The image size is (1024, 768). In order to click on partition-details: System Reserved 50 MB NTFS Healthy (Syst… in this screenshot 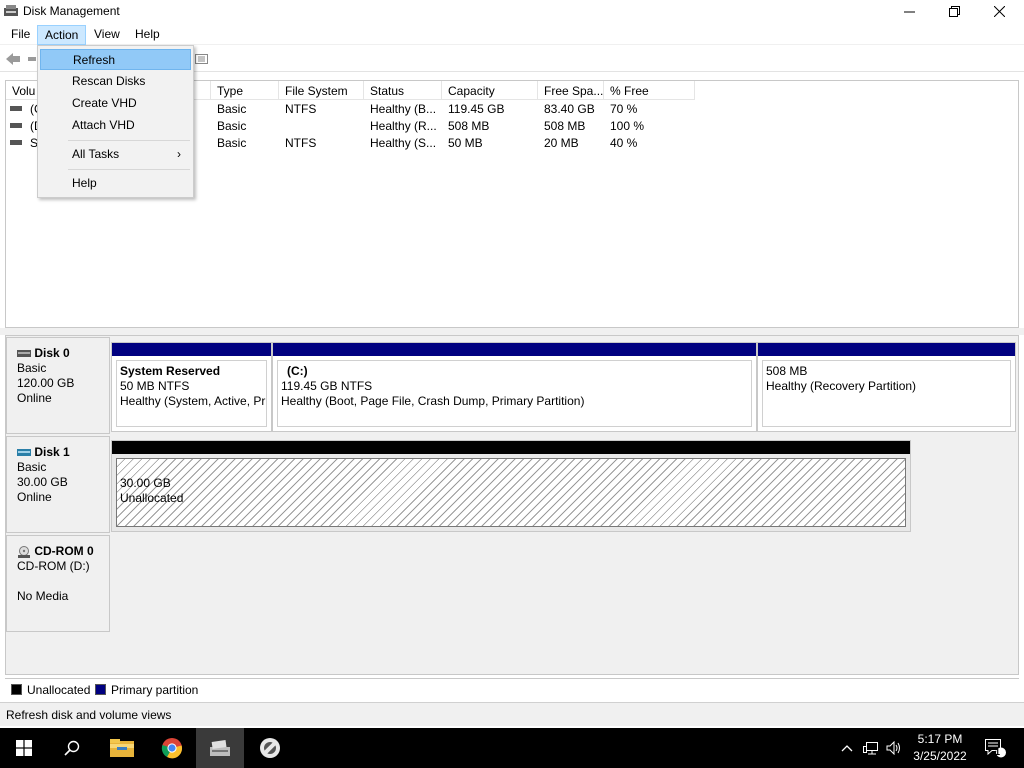, I will do `click(191, 393)`.